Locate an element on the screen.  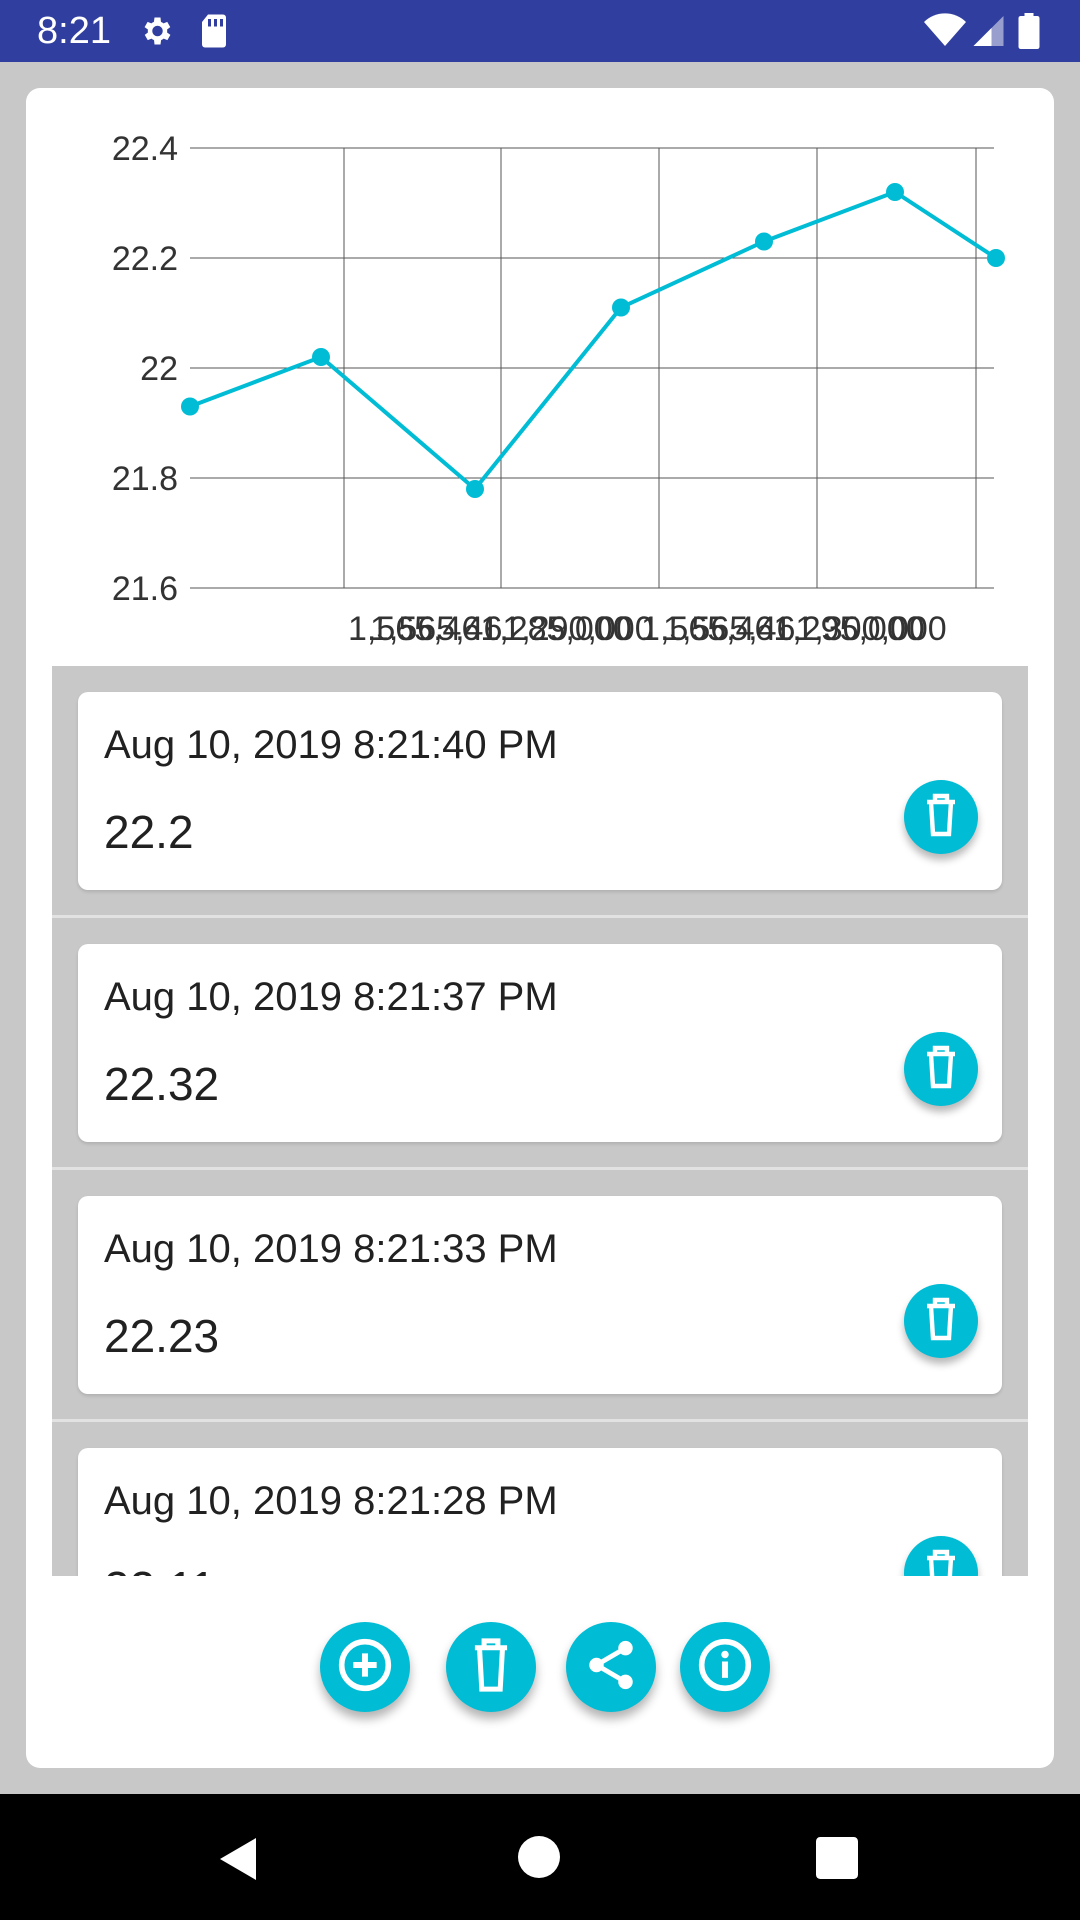
delete-all-icon is located at coordinates (491, 1667).